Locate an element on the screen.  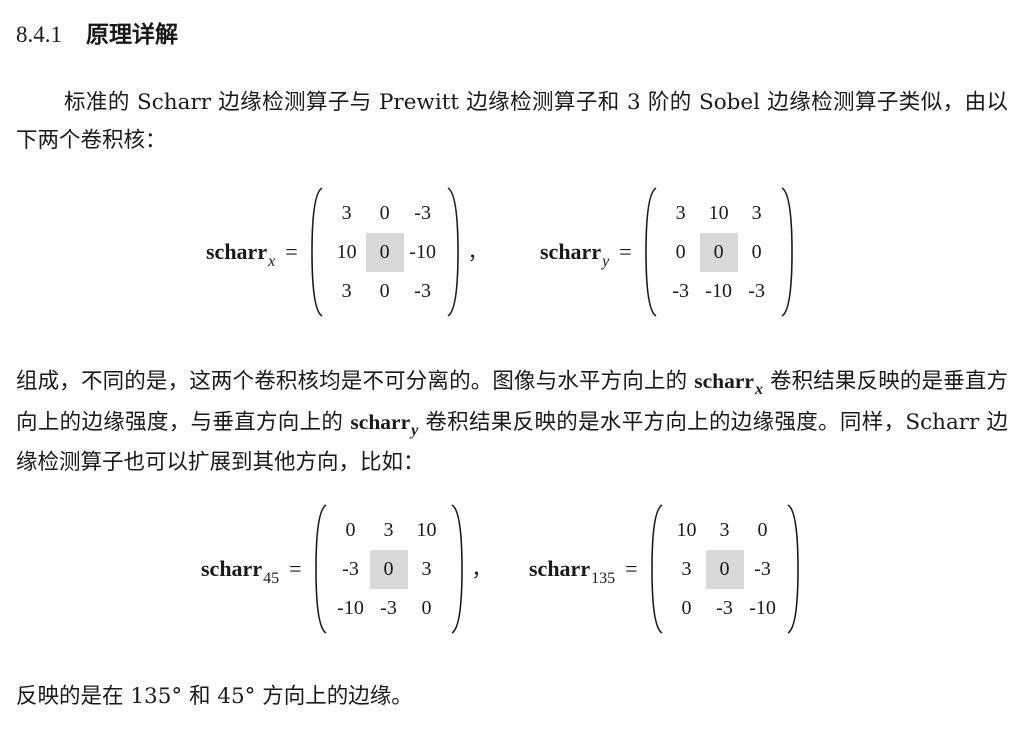
matrix: 3 0 -3 10 0 -10 3 0 -3 is located at coordinates (385, 252).